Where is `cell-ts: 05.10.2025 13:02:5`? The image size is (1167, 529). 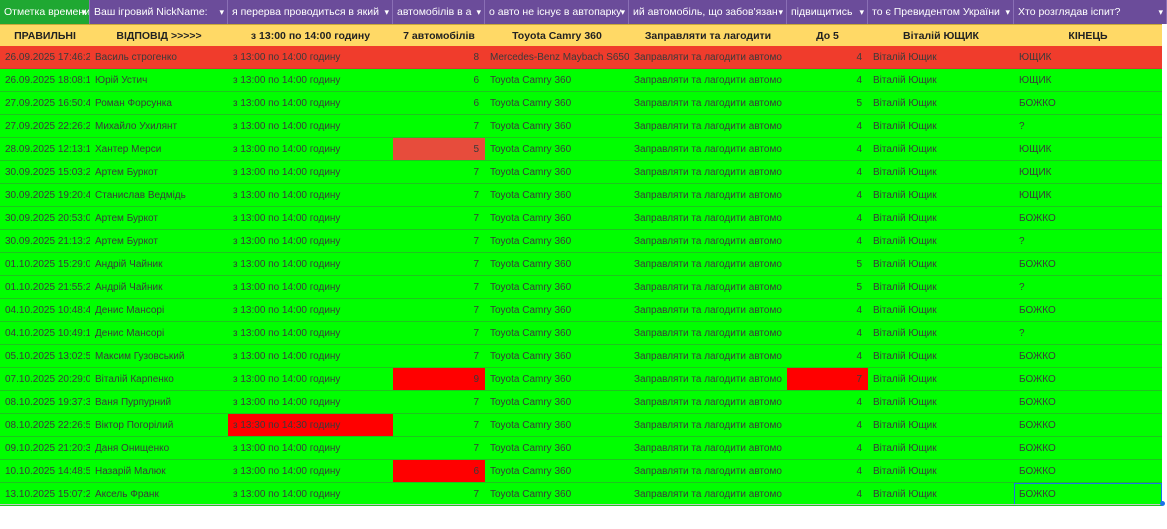
cell-ts: 05.10.2025 13:02:5 is located at coordinates (45, 356).